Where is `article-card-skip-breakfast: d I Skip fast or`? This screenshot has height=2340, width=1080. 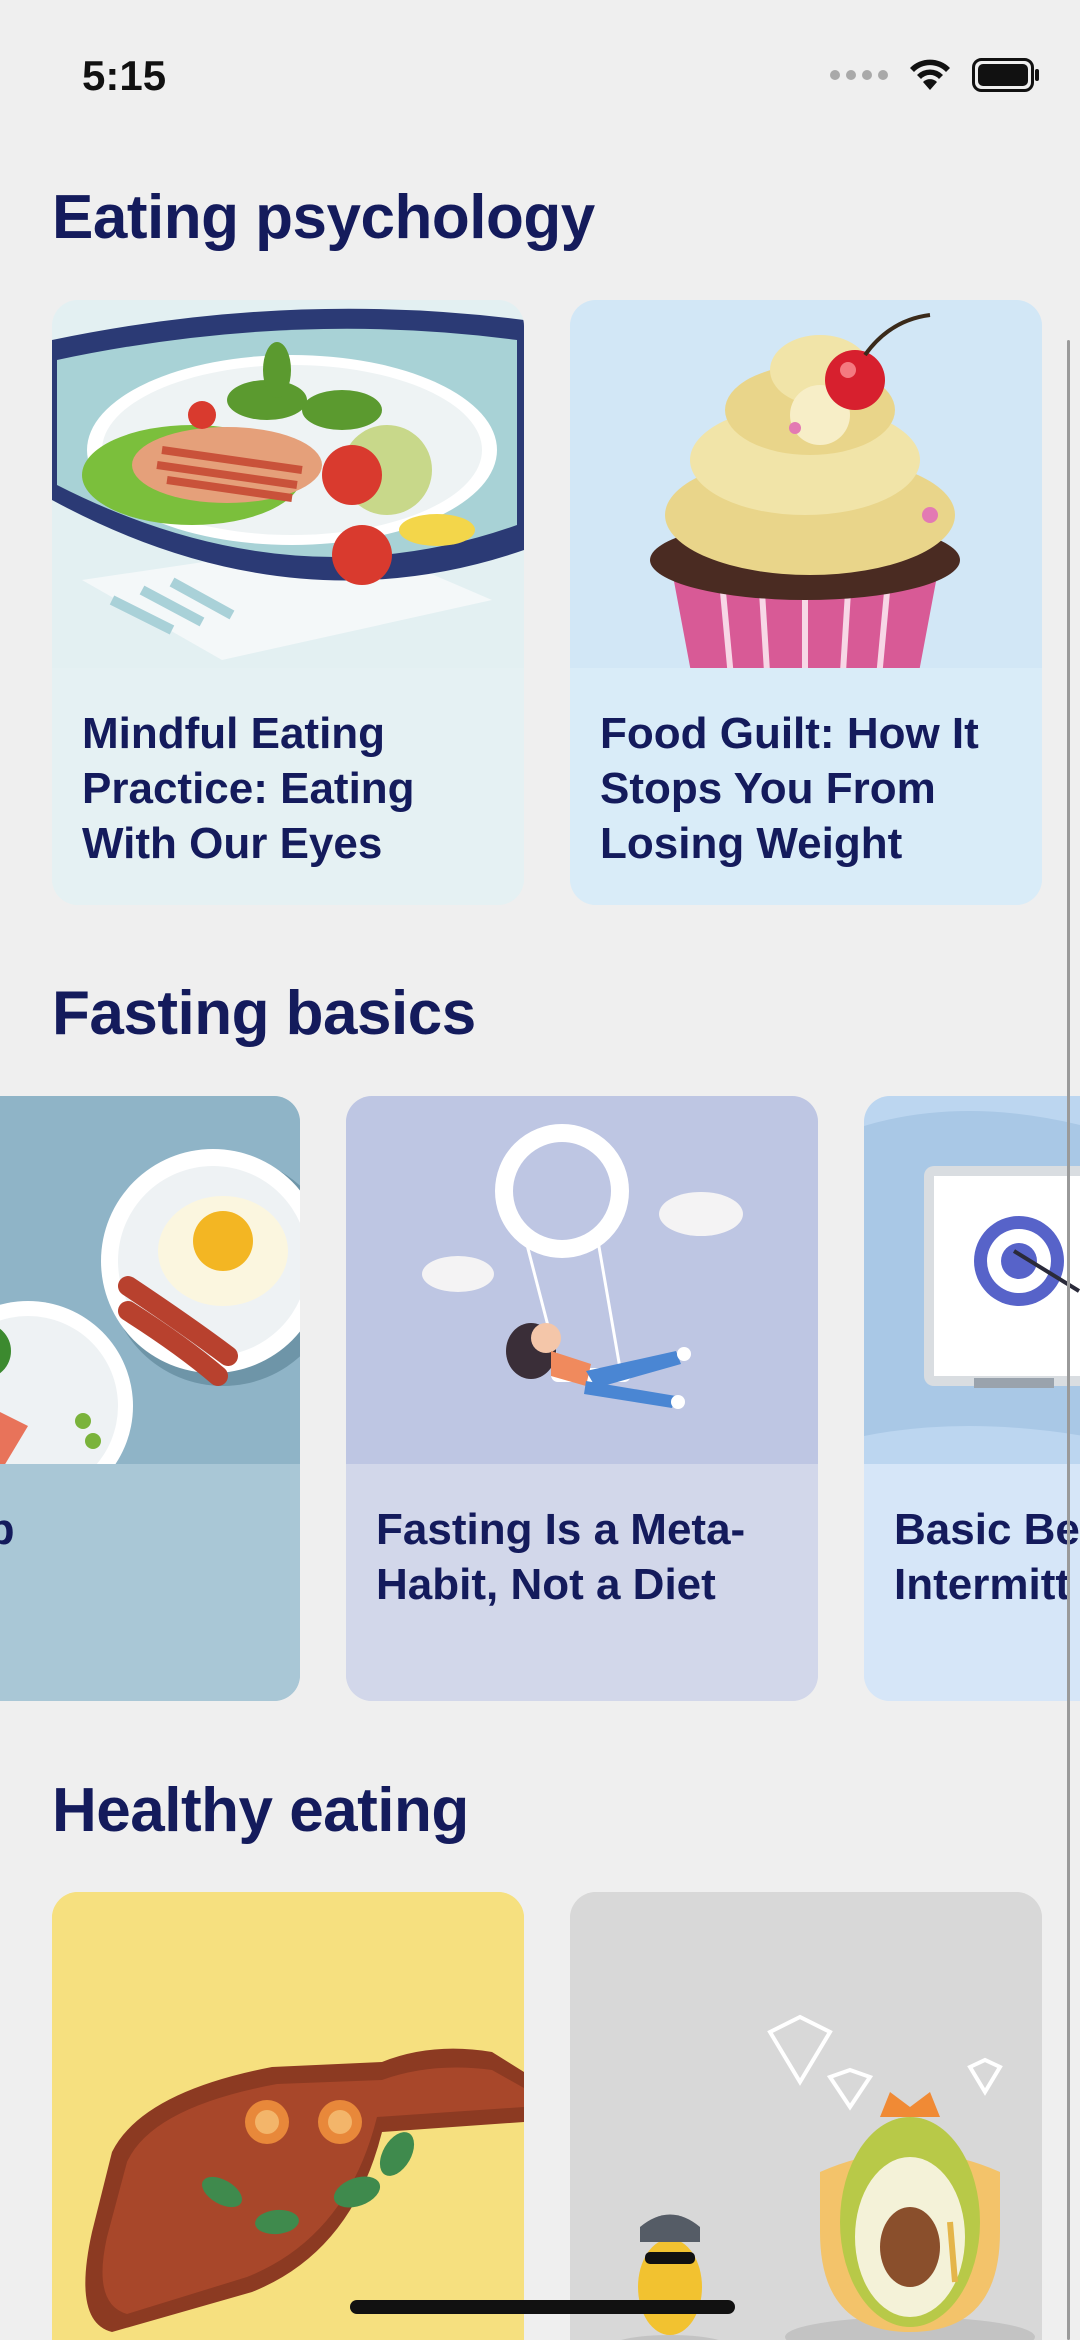
article-card-skip-breakfast: d I Skip fast or is located at coordinates (150, 1398).